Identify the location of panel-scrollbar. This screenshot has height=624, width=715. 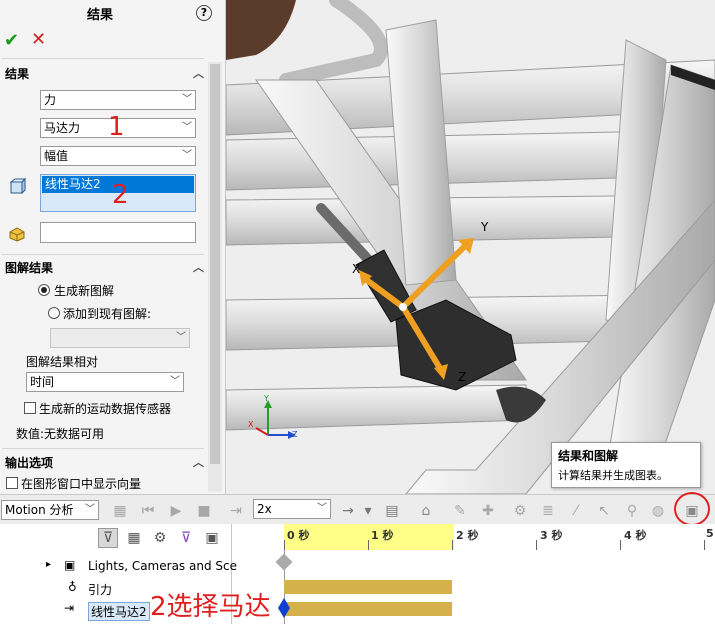
(215, 277).